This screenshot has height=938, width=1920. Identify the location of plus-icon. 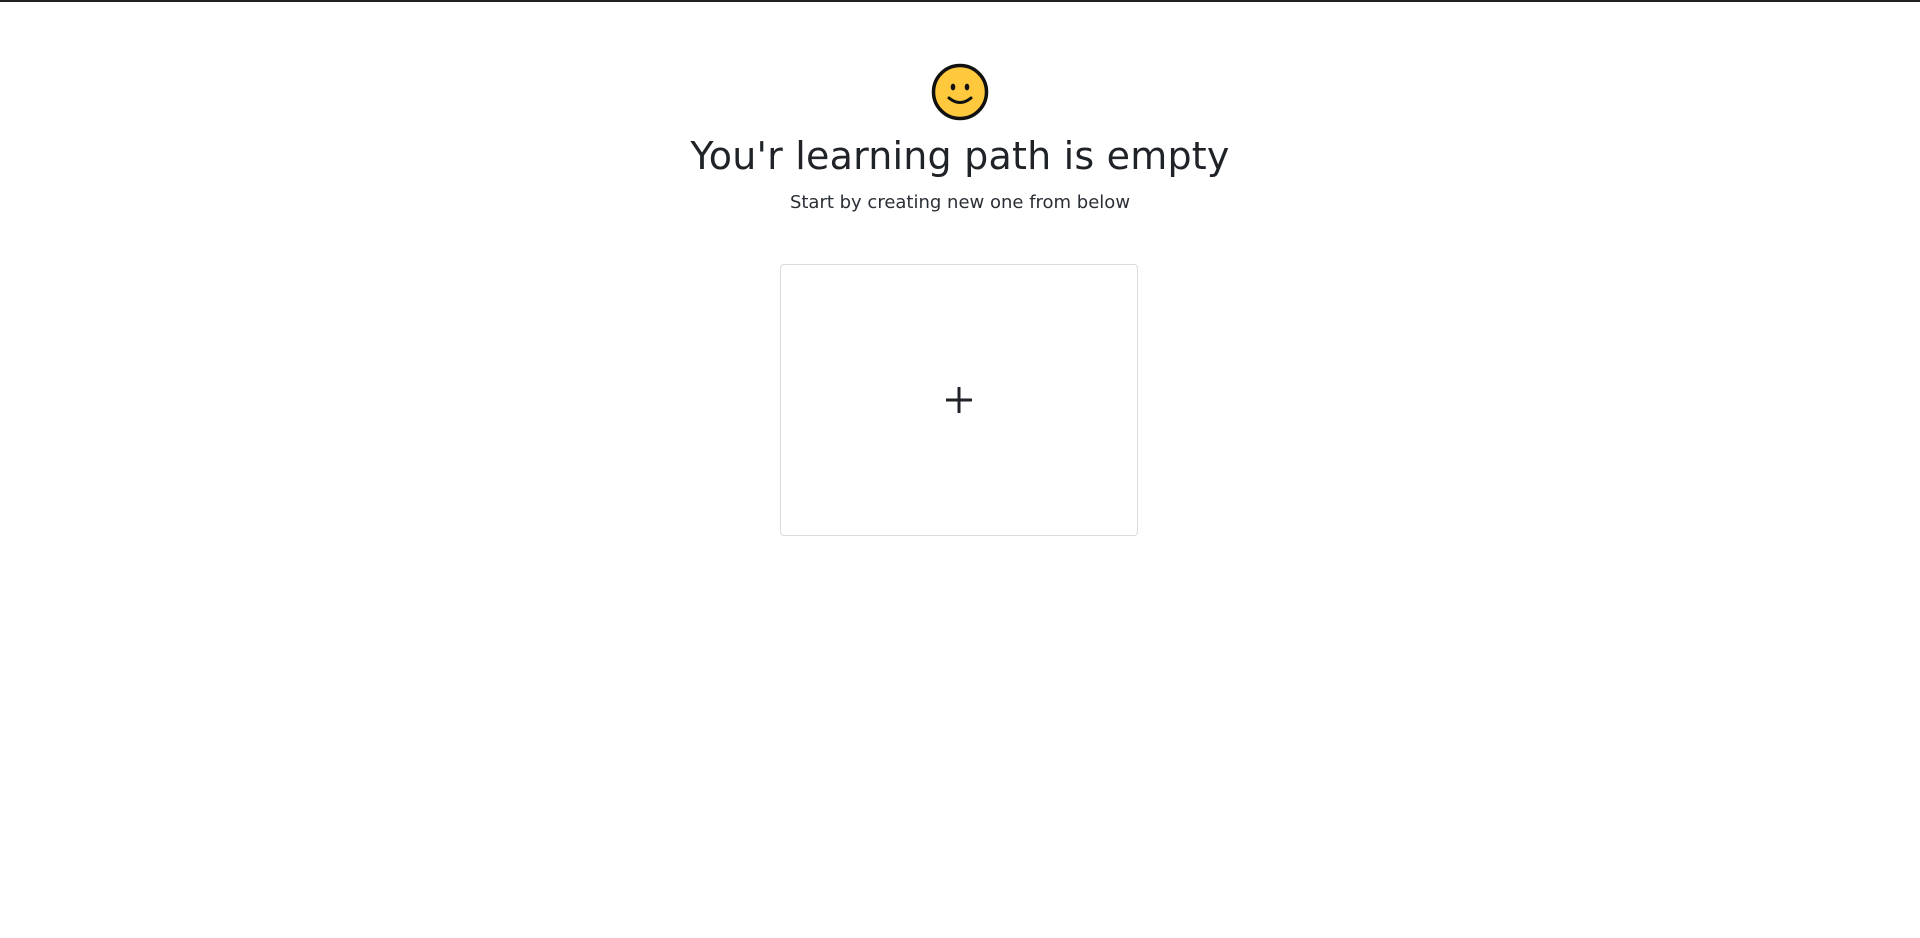
(959, 400).